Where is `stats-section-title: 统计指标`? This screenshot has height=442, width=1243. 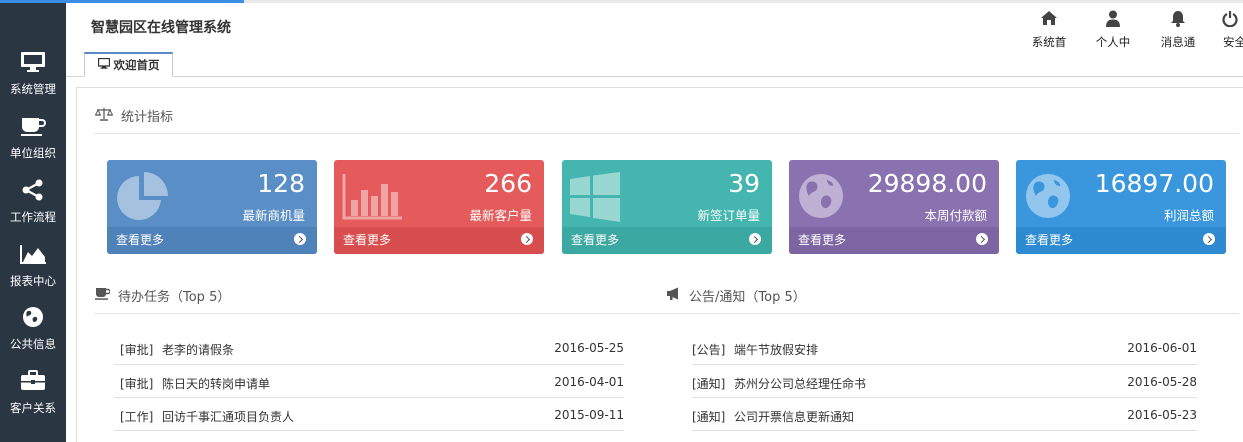
stats-section-title: 统计指标 is located at coordinates (133, 115).